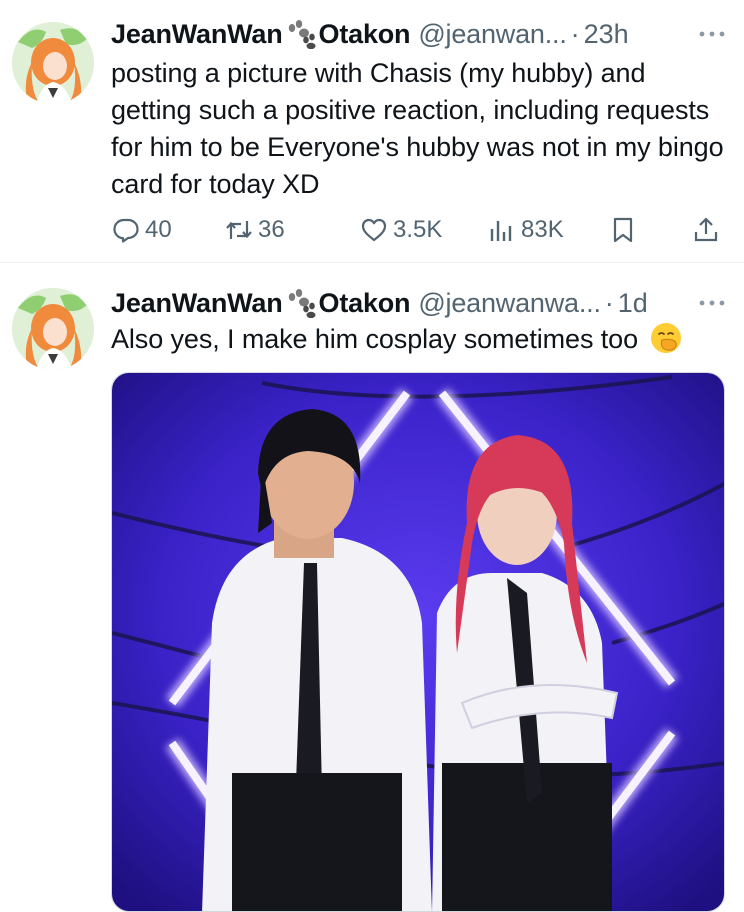  Describe the element at coordinates (271, 229) in the screenshot. I see `retweet-count: 36` at that location.